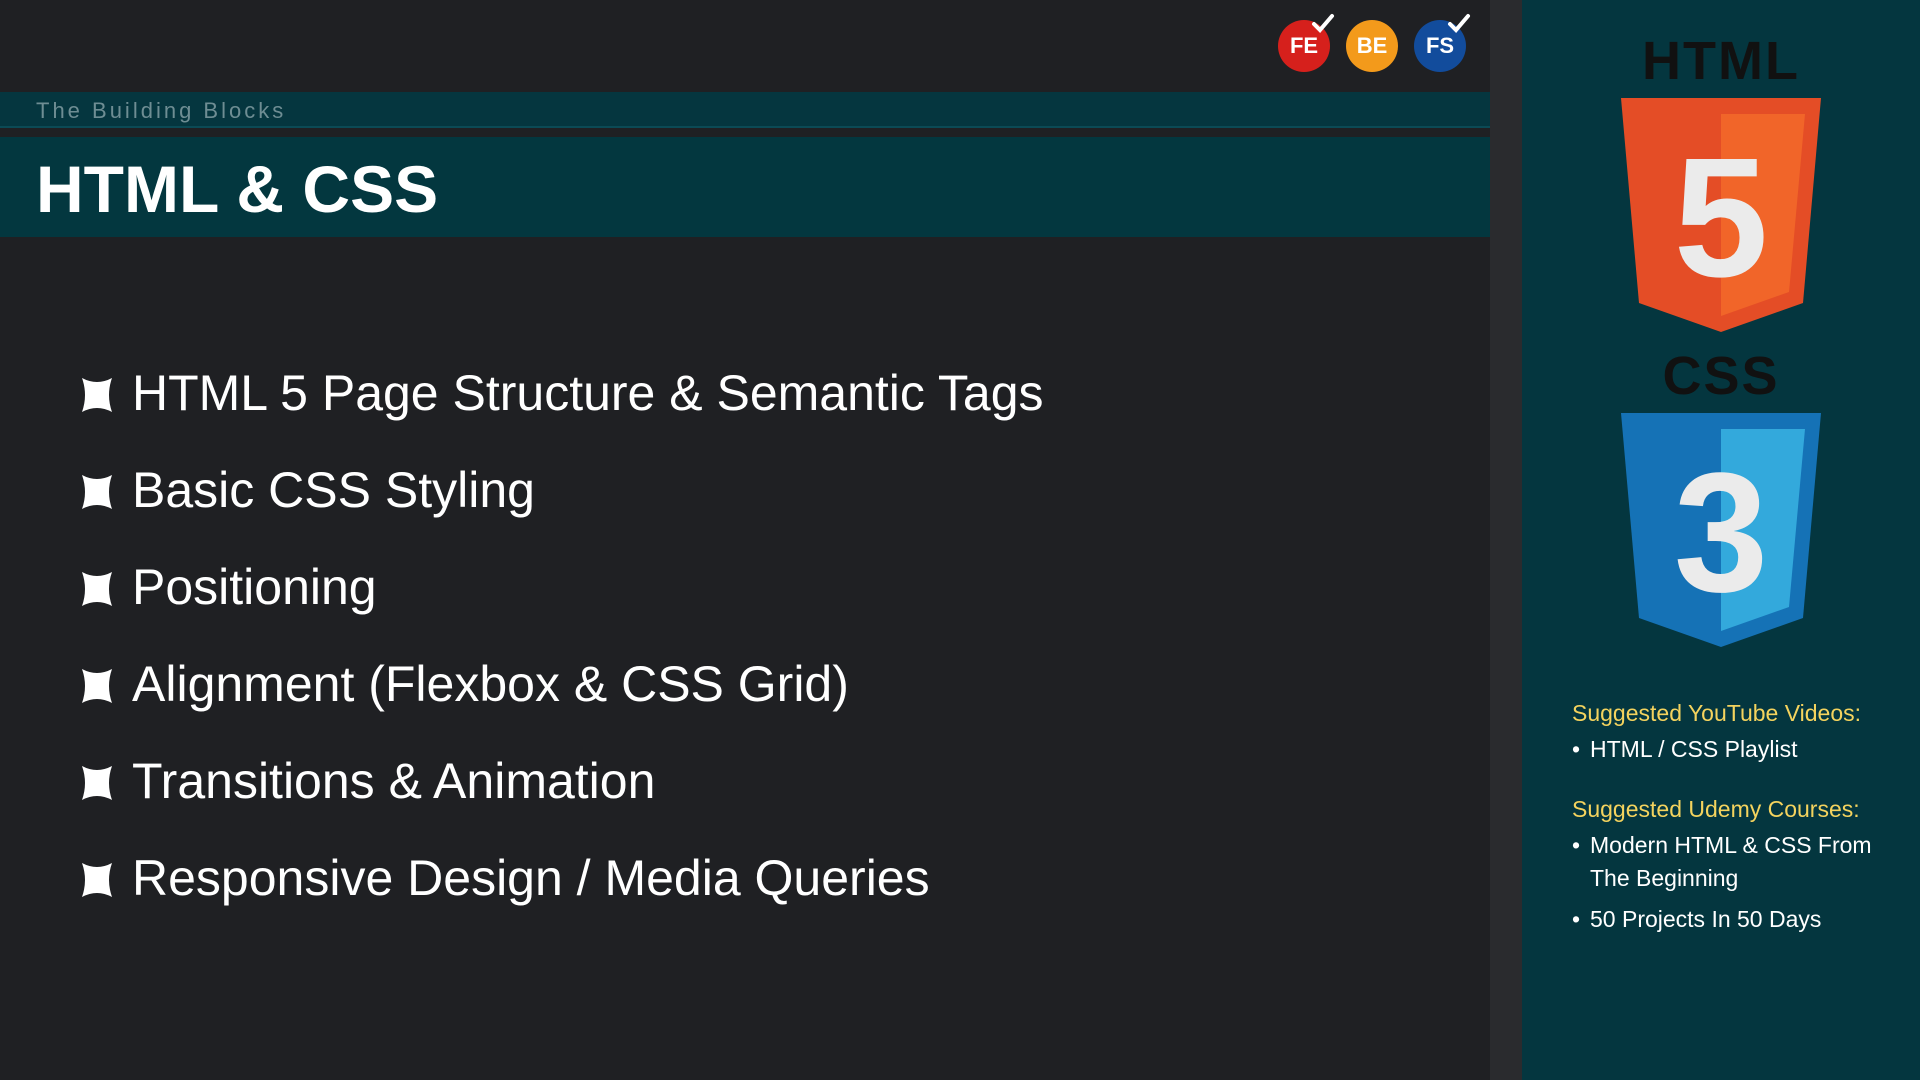  I want to click on html5-logo-icon: 5, so click(1721, 215).